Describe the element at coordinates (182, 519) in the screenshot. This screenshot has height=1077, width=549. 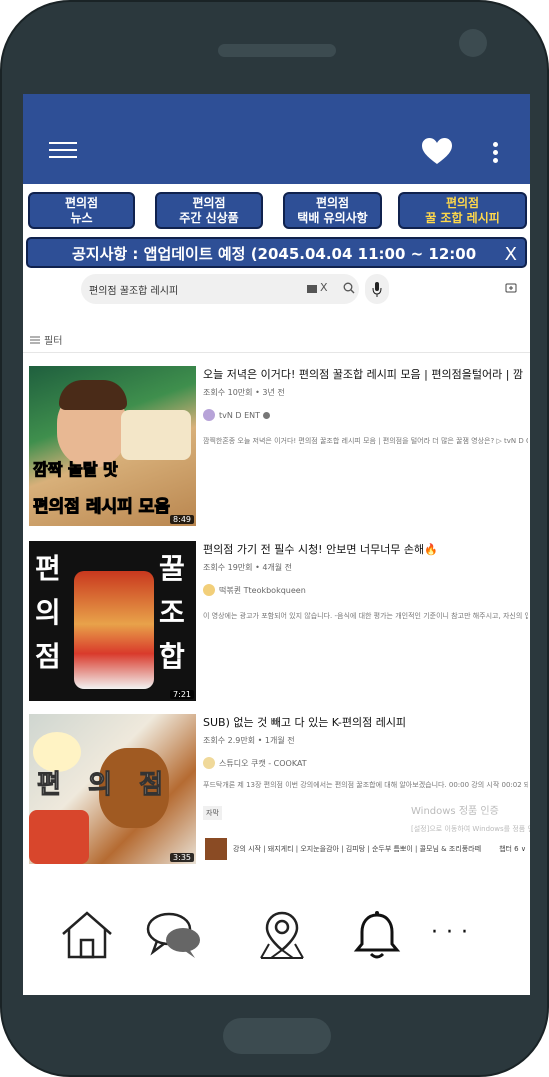
I see `duration-badge: 8:49` at that location.